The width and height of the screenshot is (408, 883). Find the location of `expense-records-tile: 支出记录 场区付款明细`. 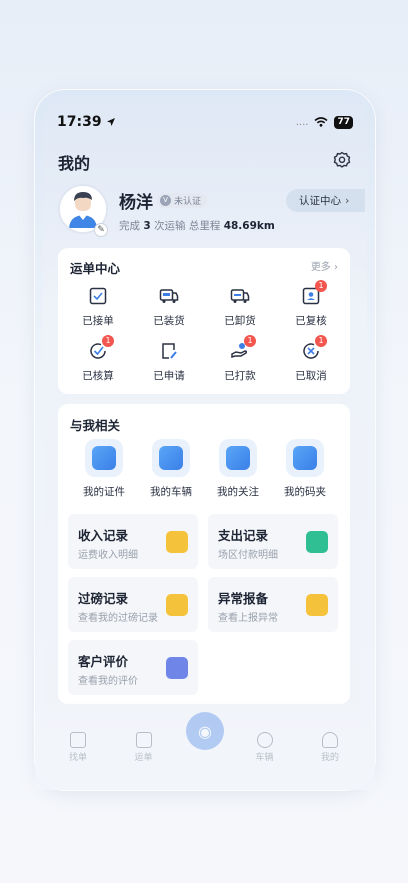

expense-records-tile: 支出记录 场区付款明细 is located at coordinates (273, 541).